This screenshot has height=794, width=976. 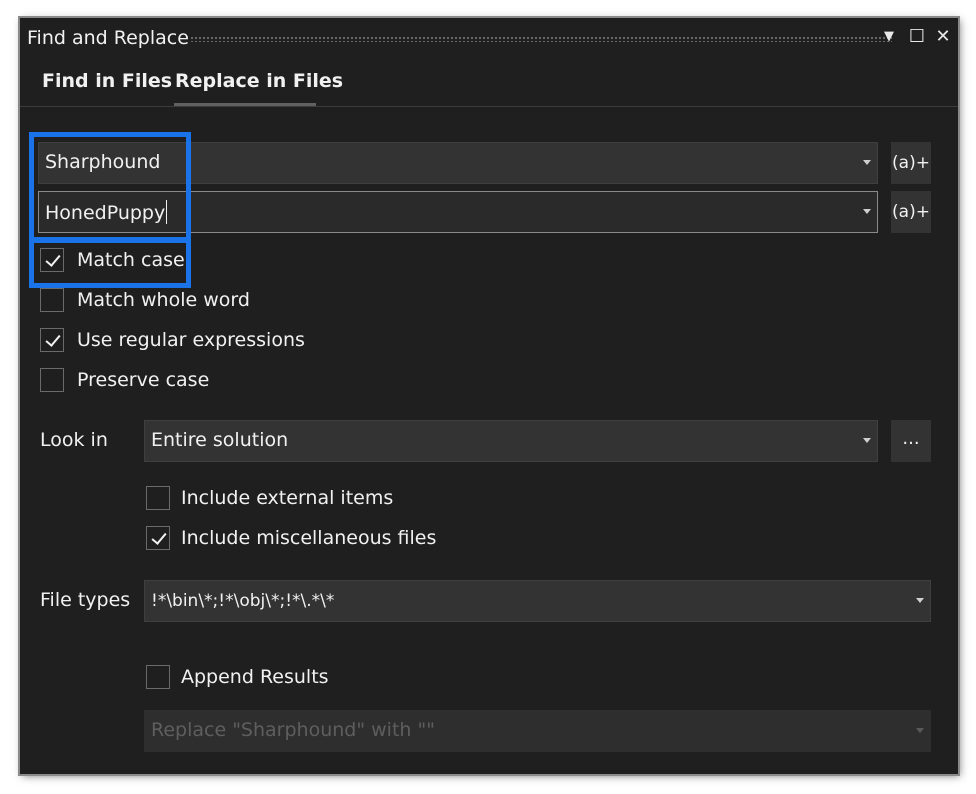 I want to click on append-results-label: Append Results, so click(x=255, y=677).